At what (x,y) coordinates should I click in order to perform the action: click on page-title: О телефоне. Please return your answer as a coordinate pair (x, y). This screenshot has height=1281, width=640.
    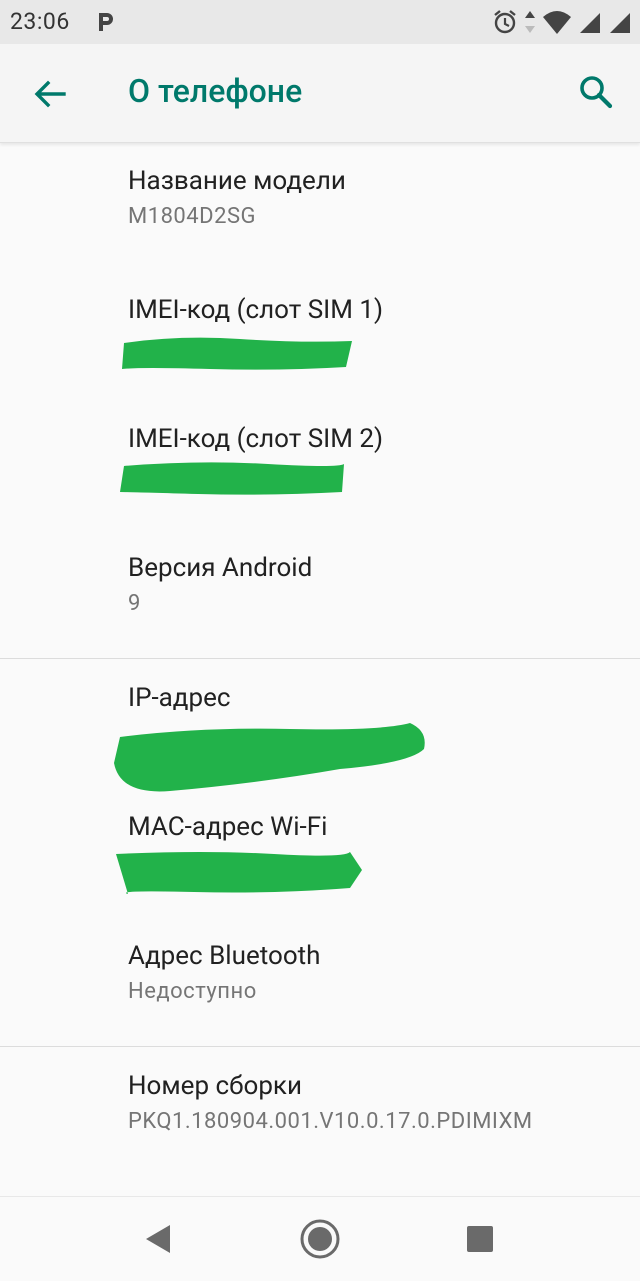
    Looking at the image, I should click on (215, 91).